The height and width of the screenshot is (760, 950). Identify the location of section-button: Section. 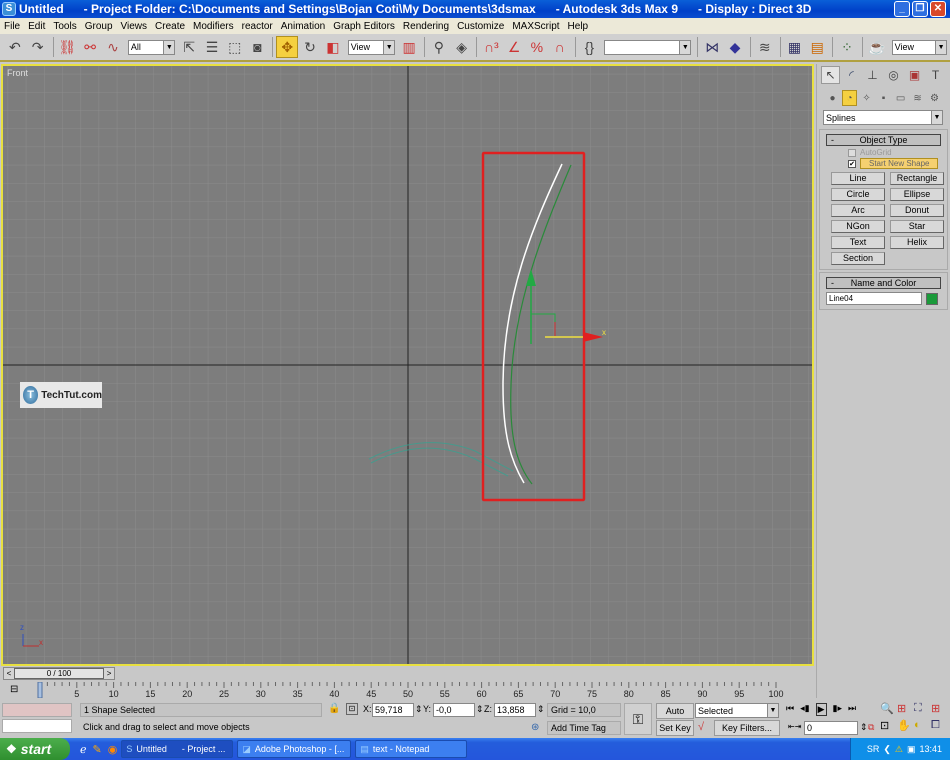
(858, 258).